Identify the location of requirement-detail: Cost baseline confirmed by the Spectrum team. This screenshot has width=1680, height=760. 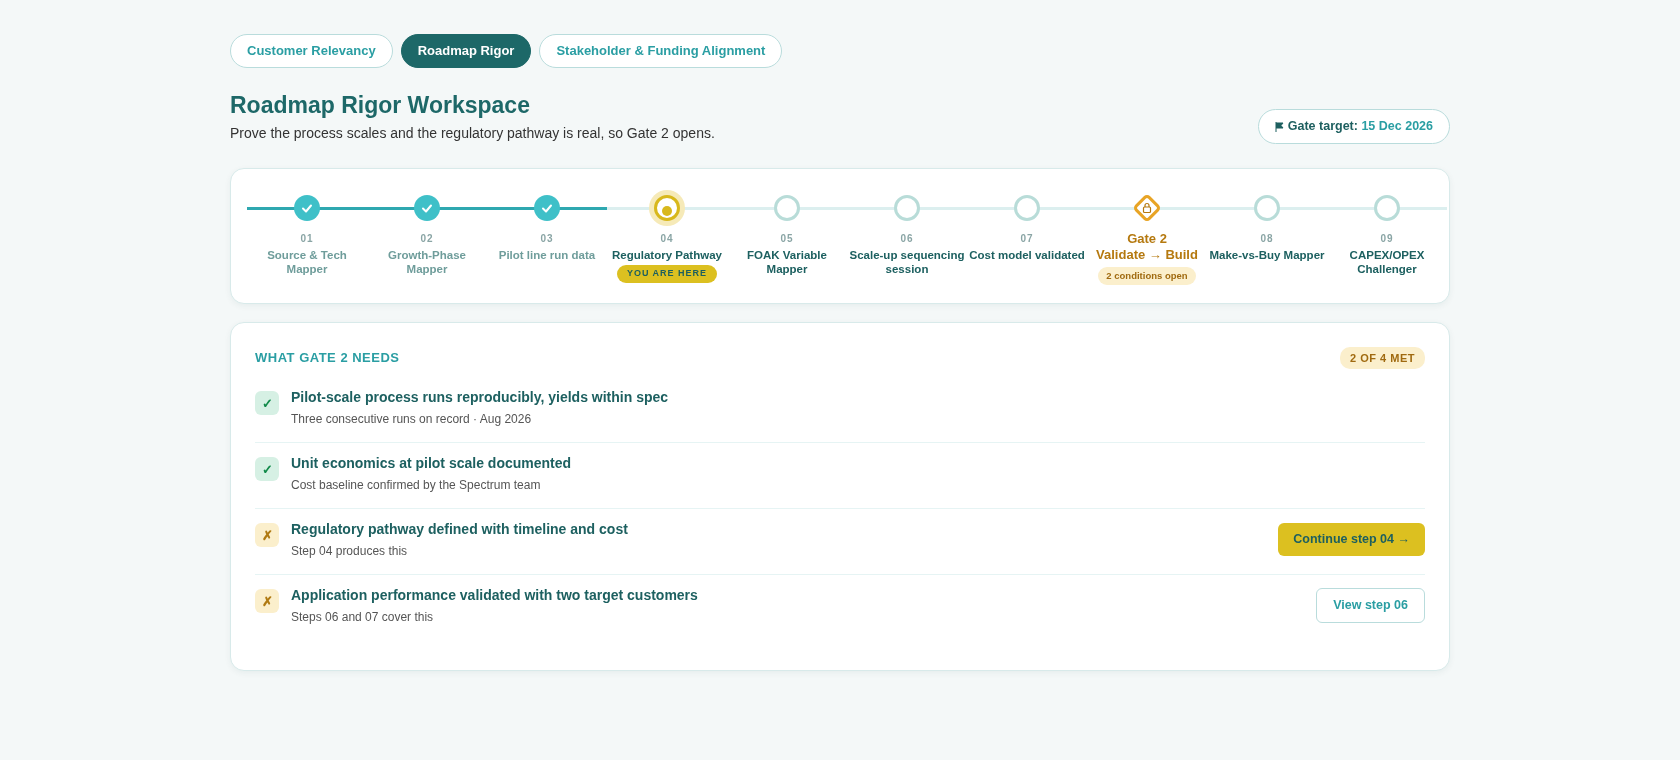
(416, 486).